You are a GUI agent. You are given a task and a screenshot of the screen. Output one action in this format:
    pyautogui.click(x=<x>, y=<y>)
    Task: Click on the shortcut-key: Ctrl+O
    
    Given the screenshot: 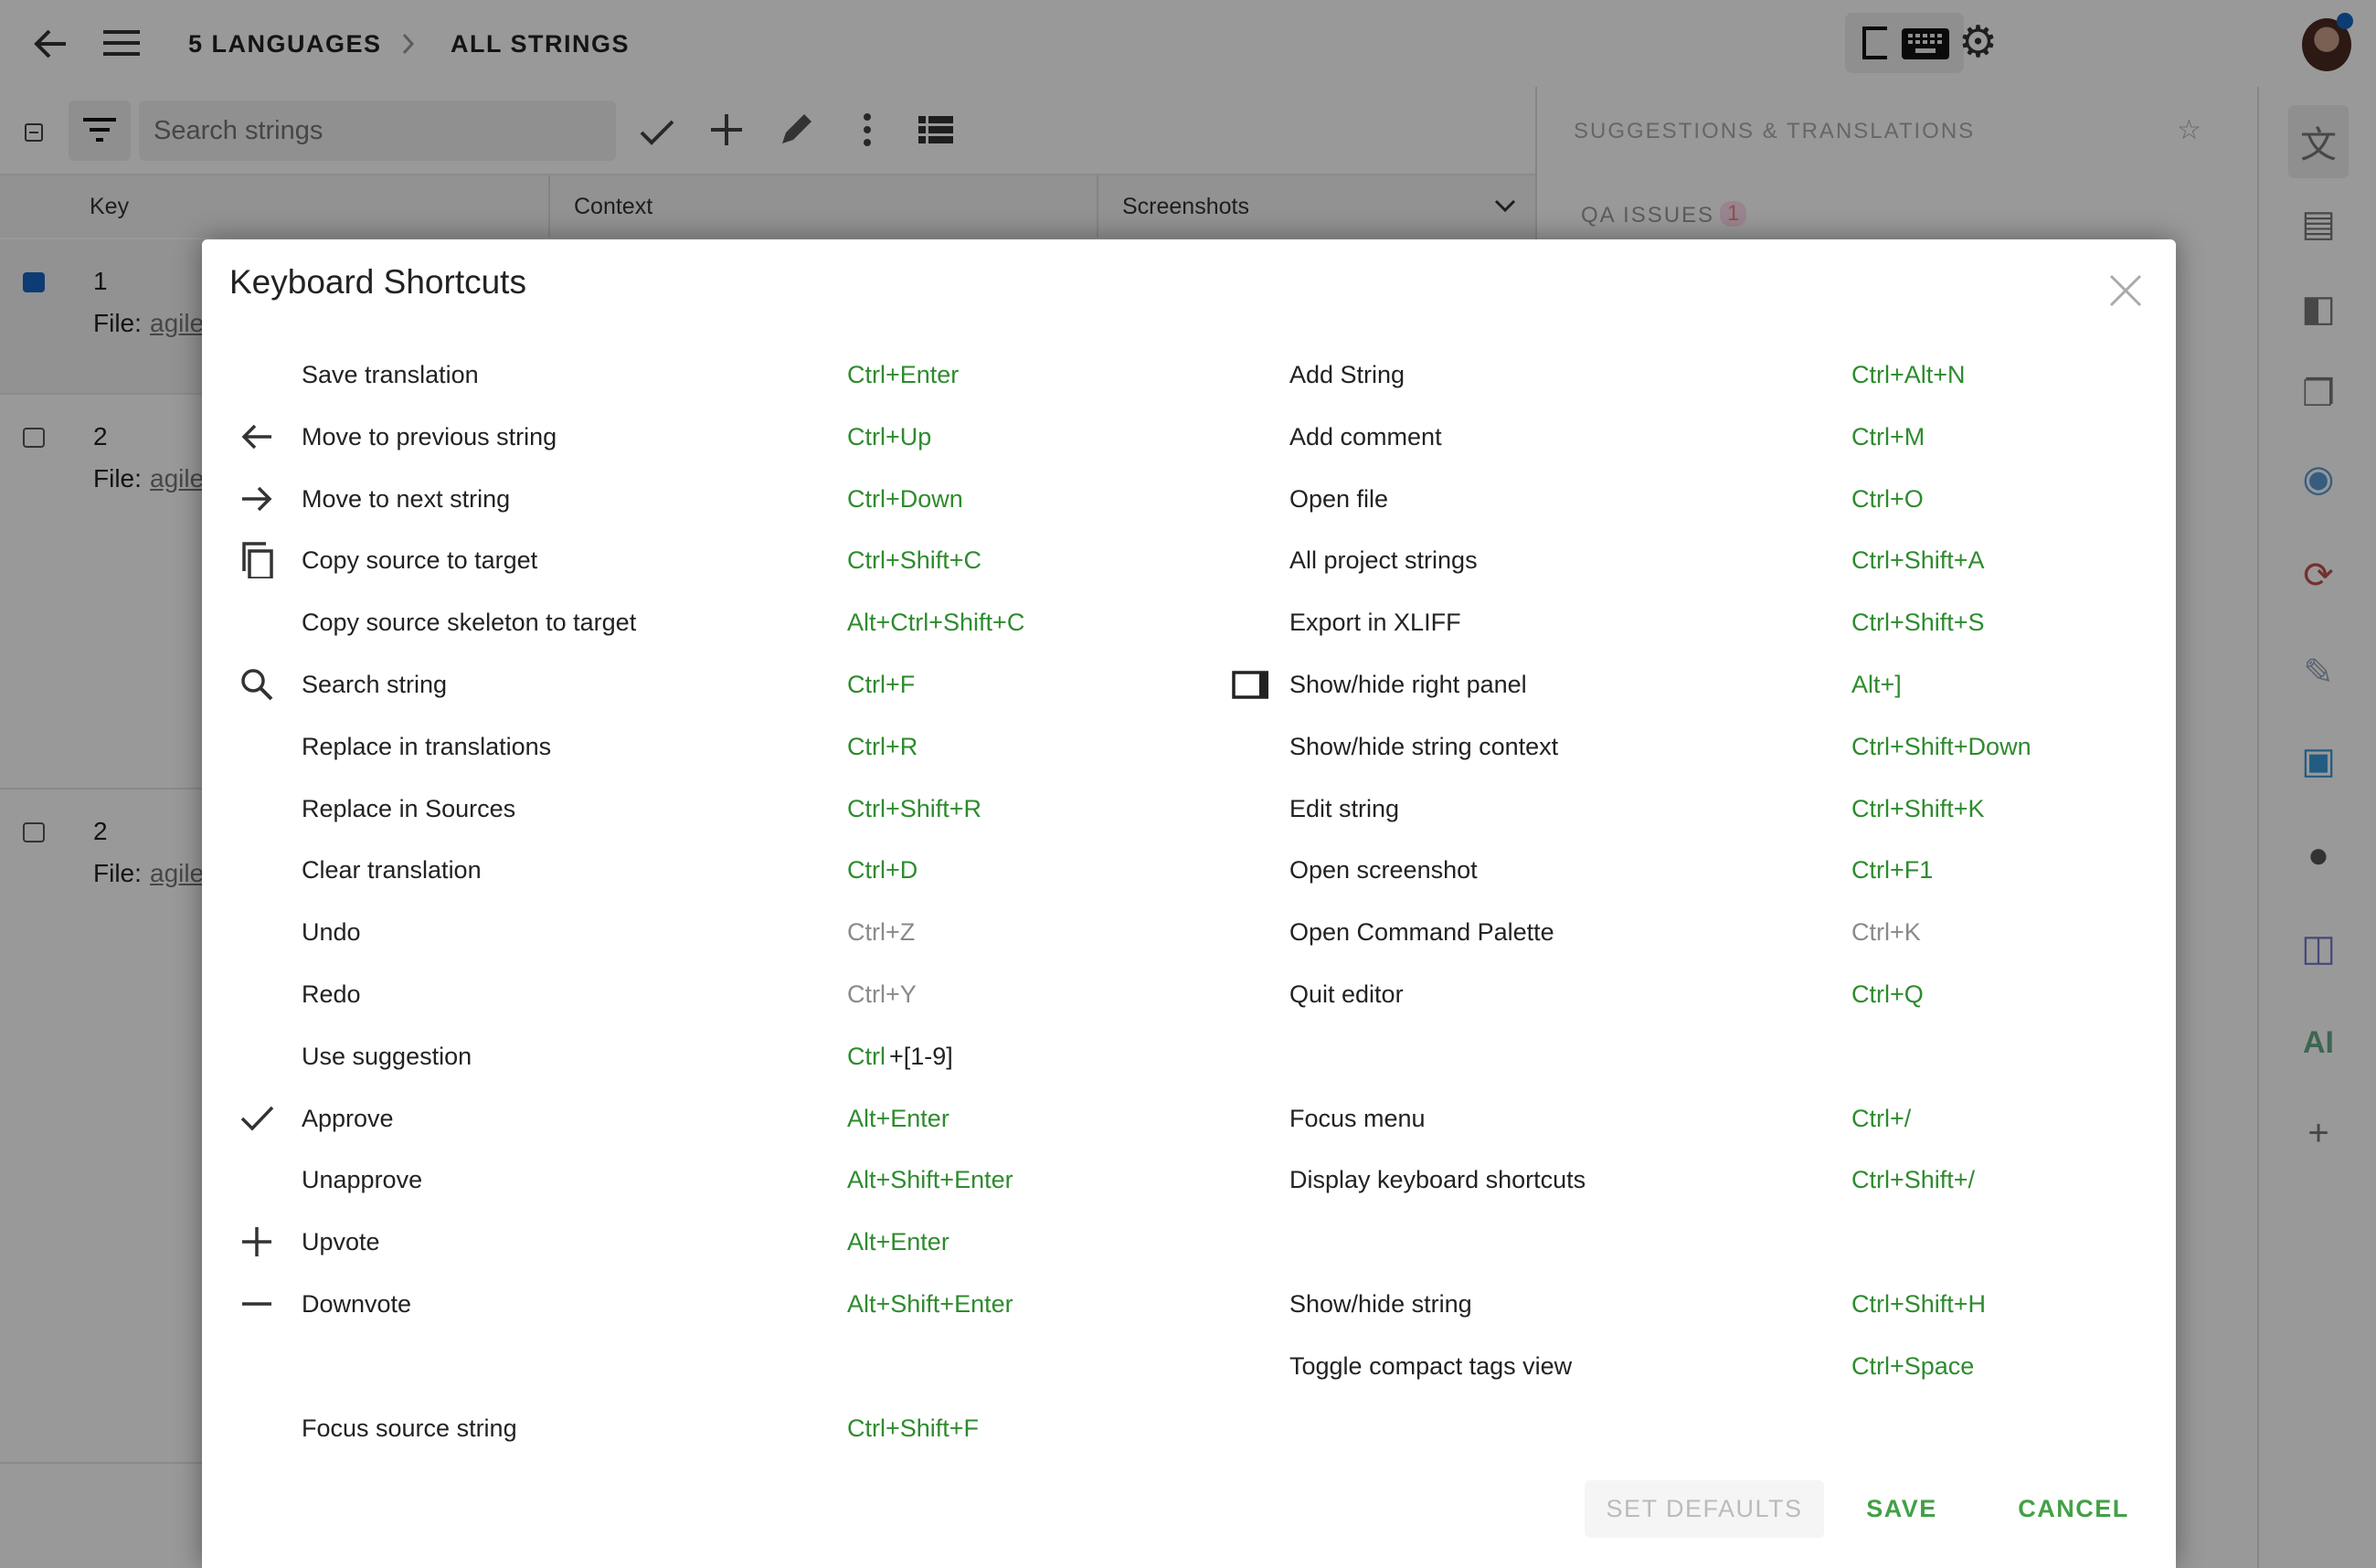 What is the action you would take?
    pyautogui.click(x=1887, y=499)
    